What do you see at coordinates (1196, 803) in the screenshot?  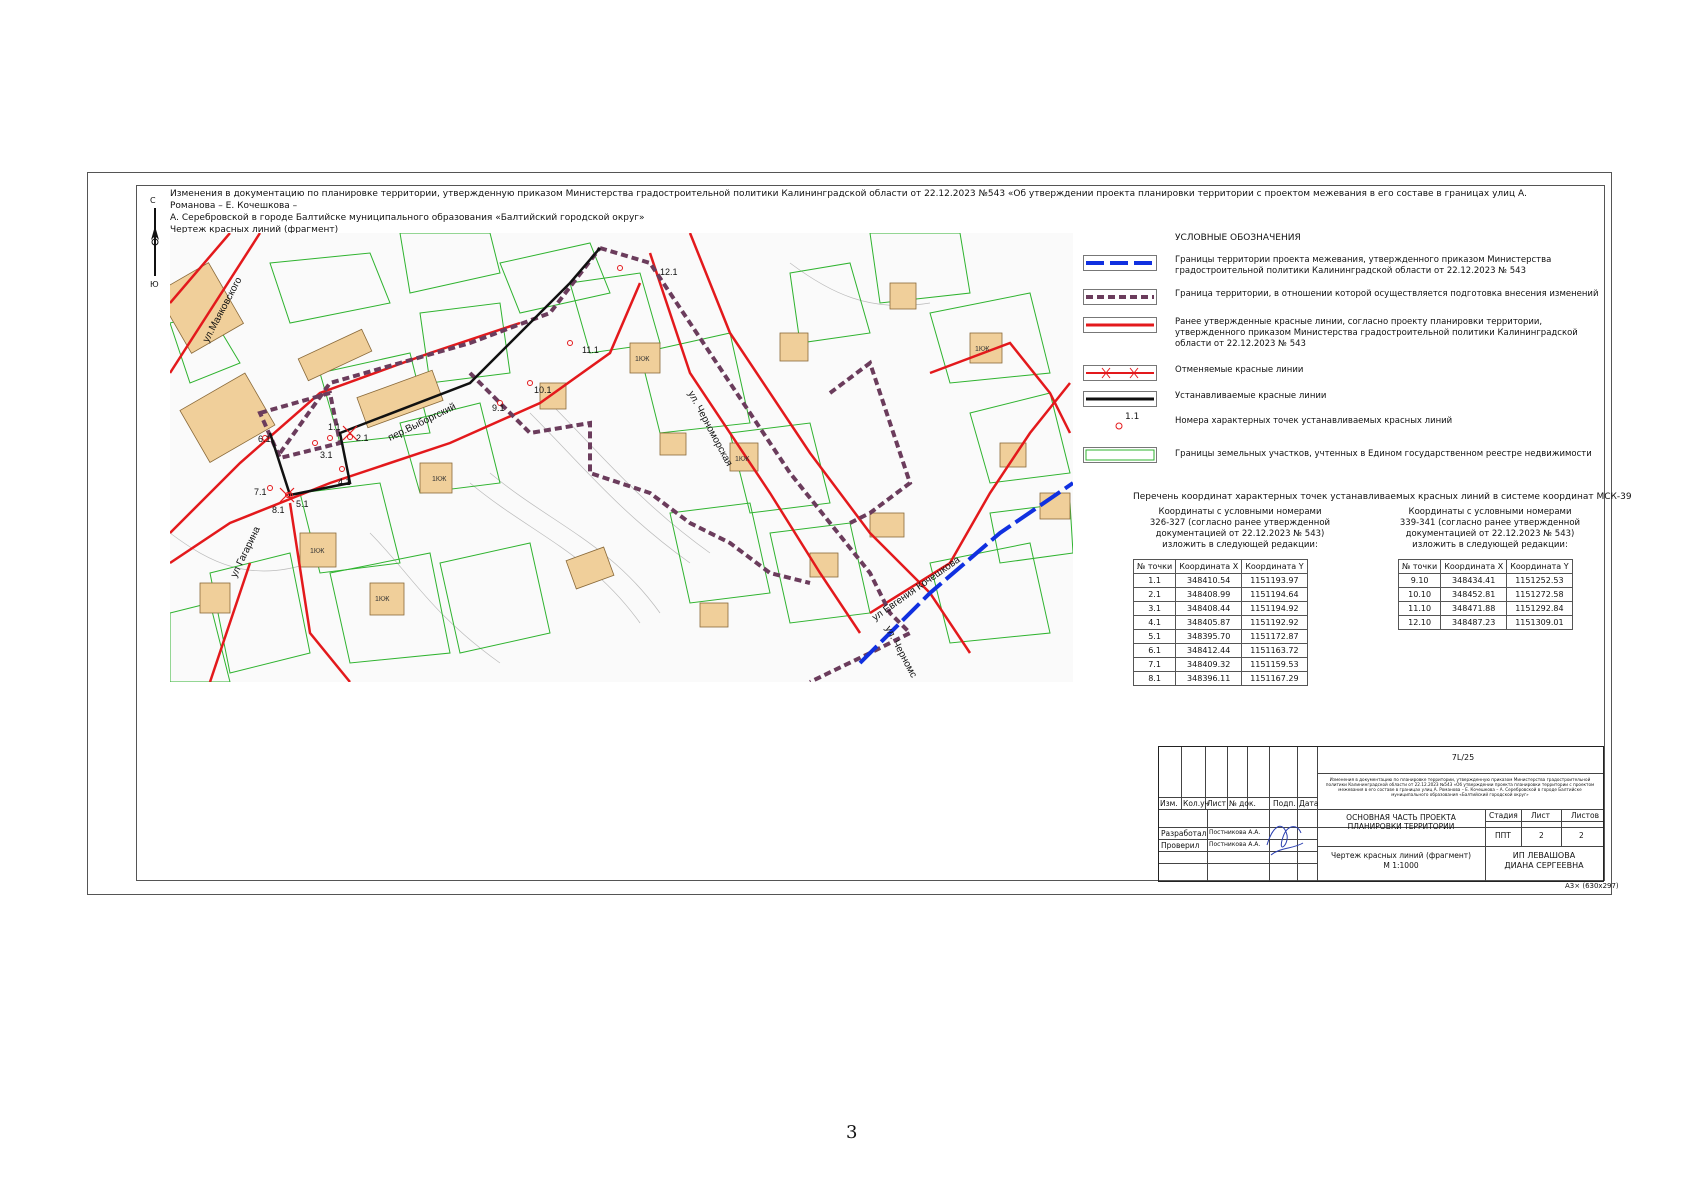 I see `stamp-col-koluch: Кол.уч` at bounding box center [1196, 803].